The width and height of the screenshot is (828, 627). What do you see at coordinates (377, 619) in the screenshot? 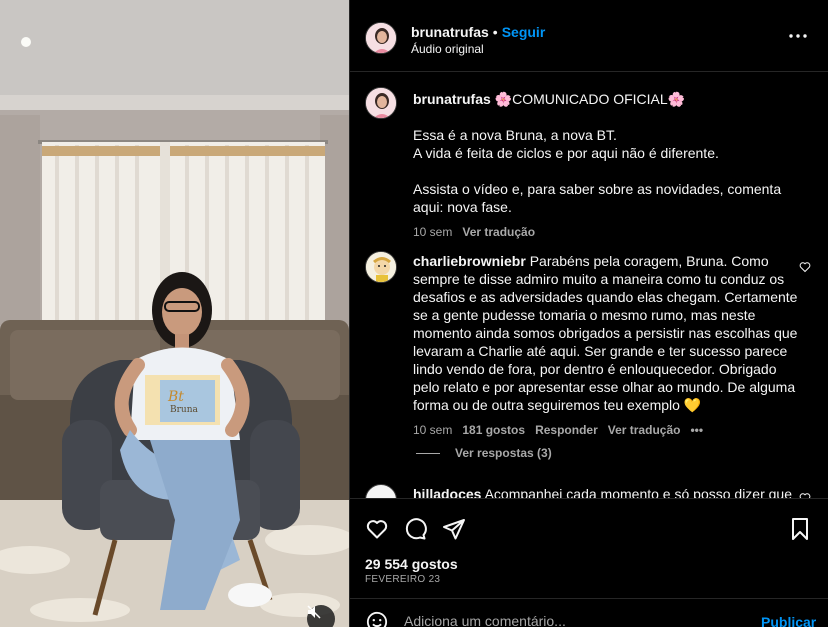
I see `emoji-icon` at bounding box center [377, 619].